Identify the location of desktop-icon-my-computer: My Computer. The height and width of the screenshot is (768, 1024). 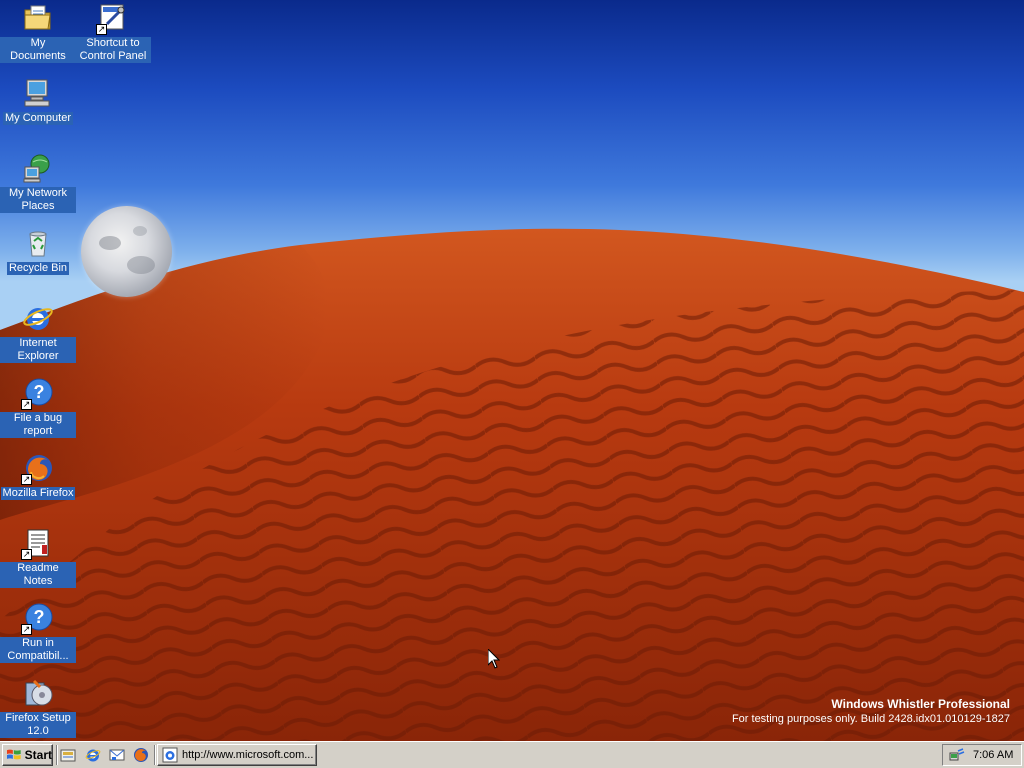
(38, 101).